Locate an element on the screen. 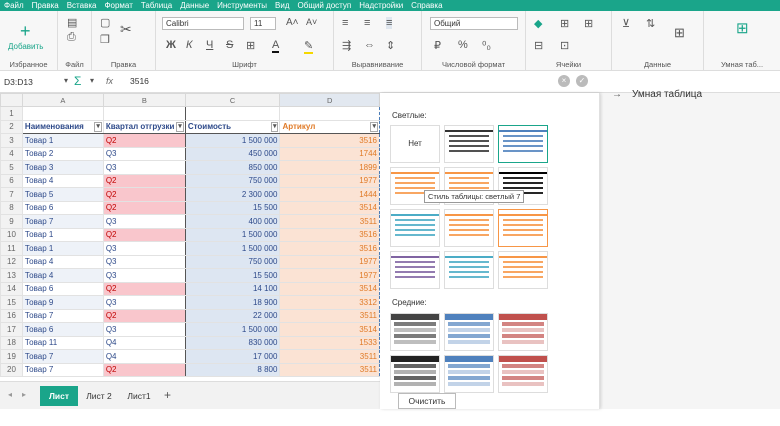  save-icon: ▤ is located at coordinates (72, 22).